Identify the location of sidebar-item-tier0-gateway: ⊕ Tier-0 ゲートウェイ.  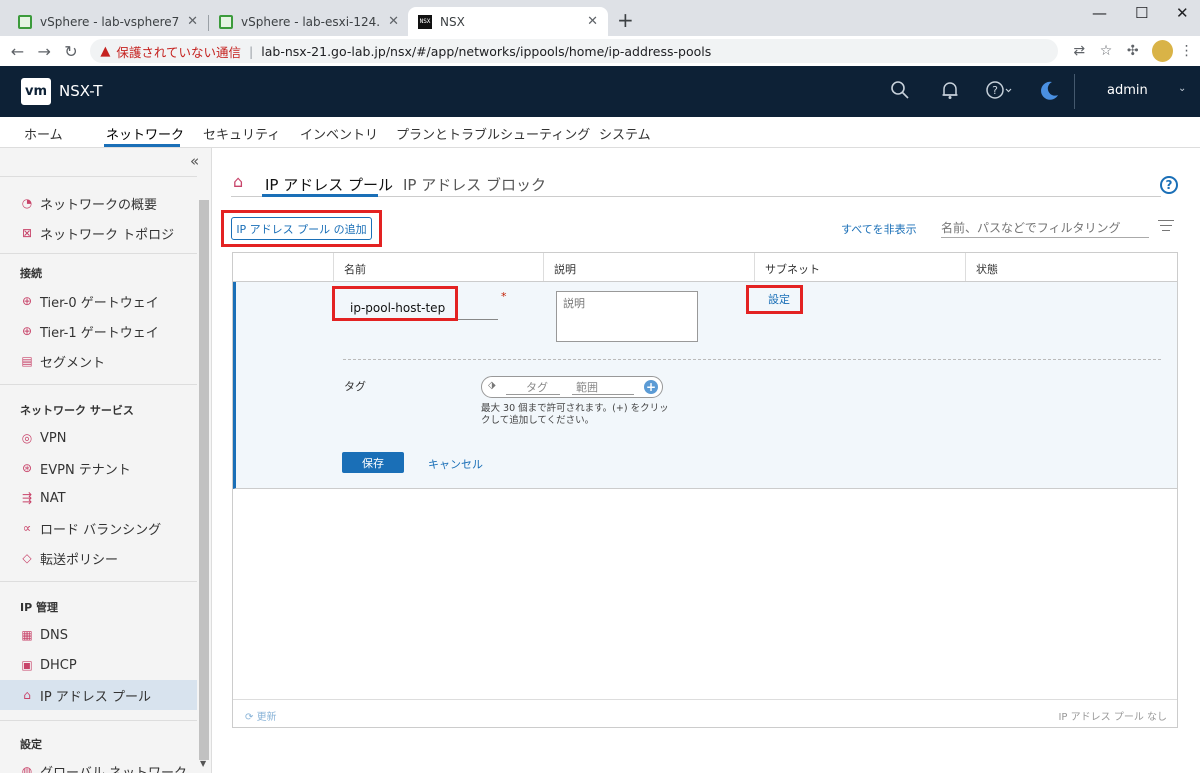
(98, 301).